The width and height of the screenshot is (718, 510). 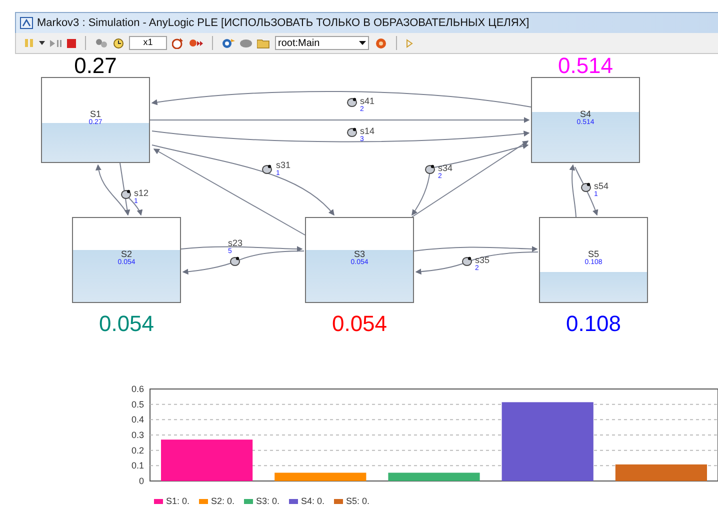 I want to click on y-tick-label: 0.1, so click(x=137, y=465).